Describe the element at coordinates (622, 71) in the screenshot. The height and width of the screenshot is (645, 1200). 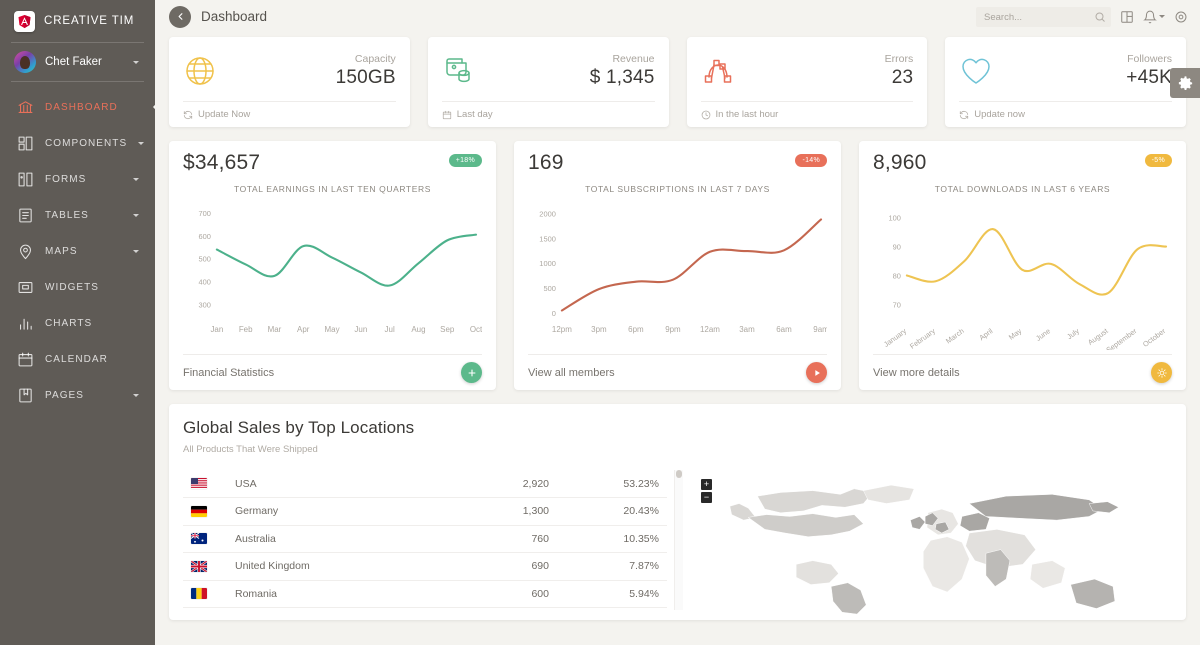
I see `stat-values: Revenue $ 1,345` at that location.